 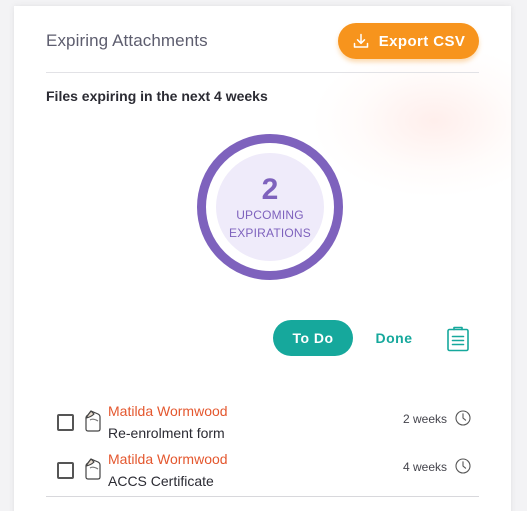 I want to click on todo-filter-button: To Do, so click(x=313, y=338).